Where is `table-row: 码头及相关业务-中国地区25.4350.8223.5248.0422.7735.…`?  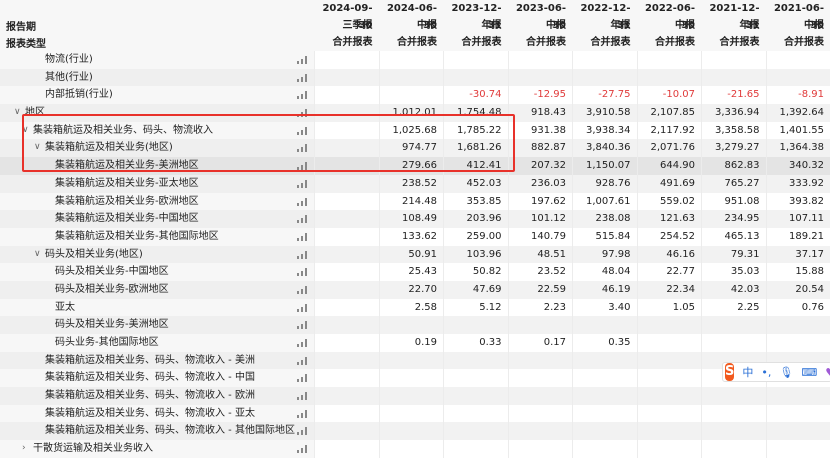
table-row: 码头及相关业务-中国地区25.4350.8223.5248.0422.7735.… is located at coordinates (415, 272).